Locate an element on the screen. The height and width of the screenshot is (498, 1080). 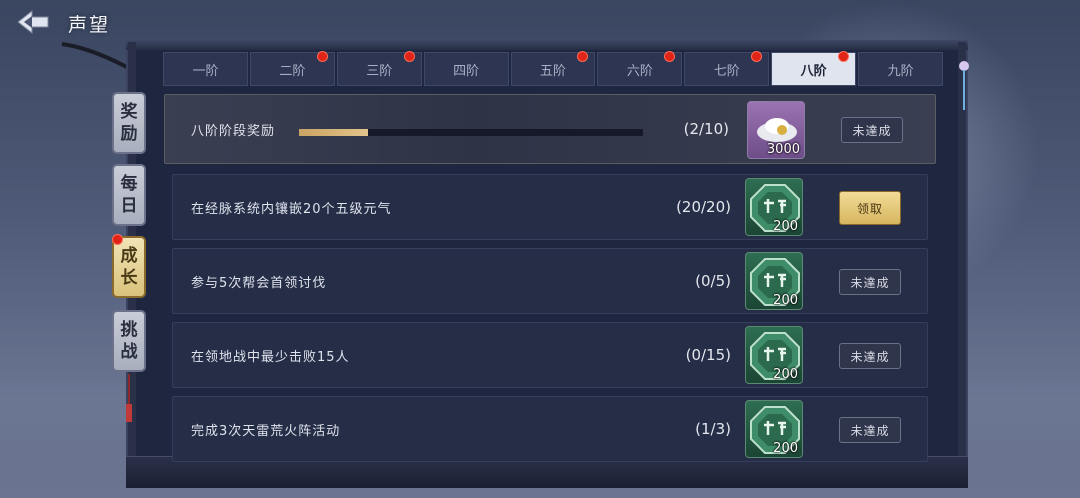
stage-reward-label: 八阶阶段奖励 is located at coordinates (233, 131).